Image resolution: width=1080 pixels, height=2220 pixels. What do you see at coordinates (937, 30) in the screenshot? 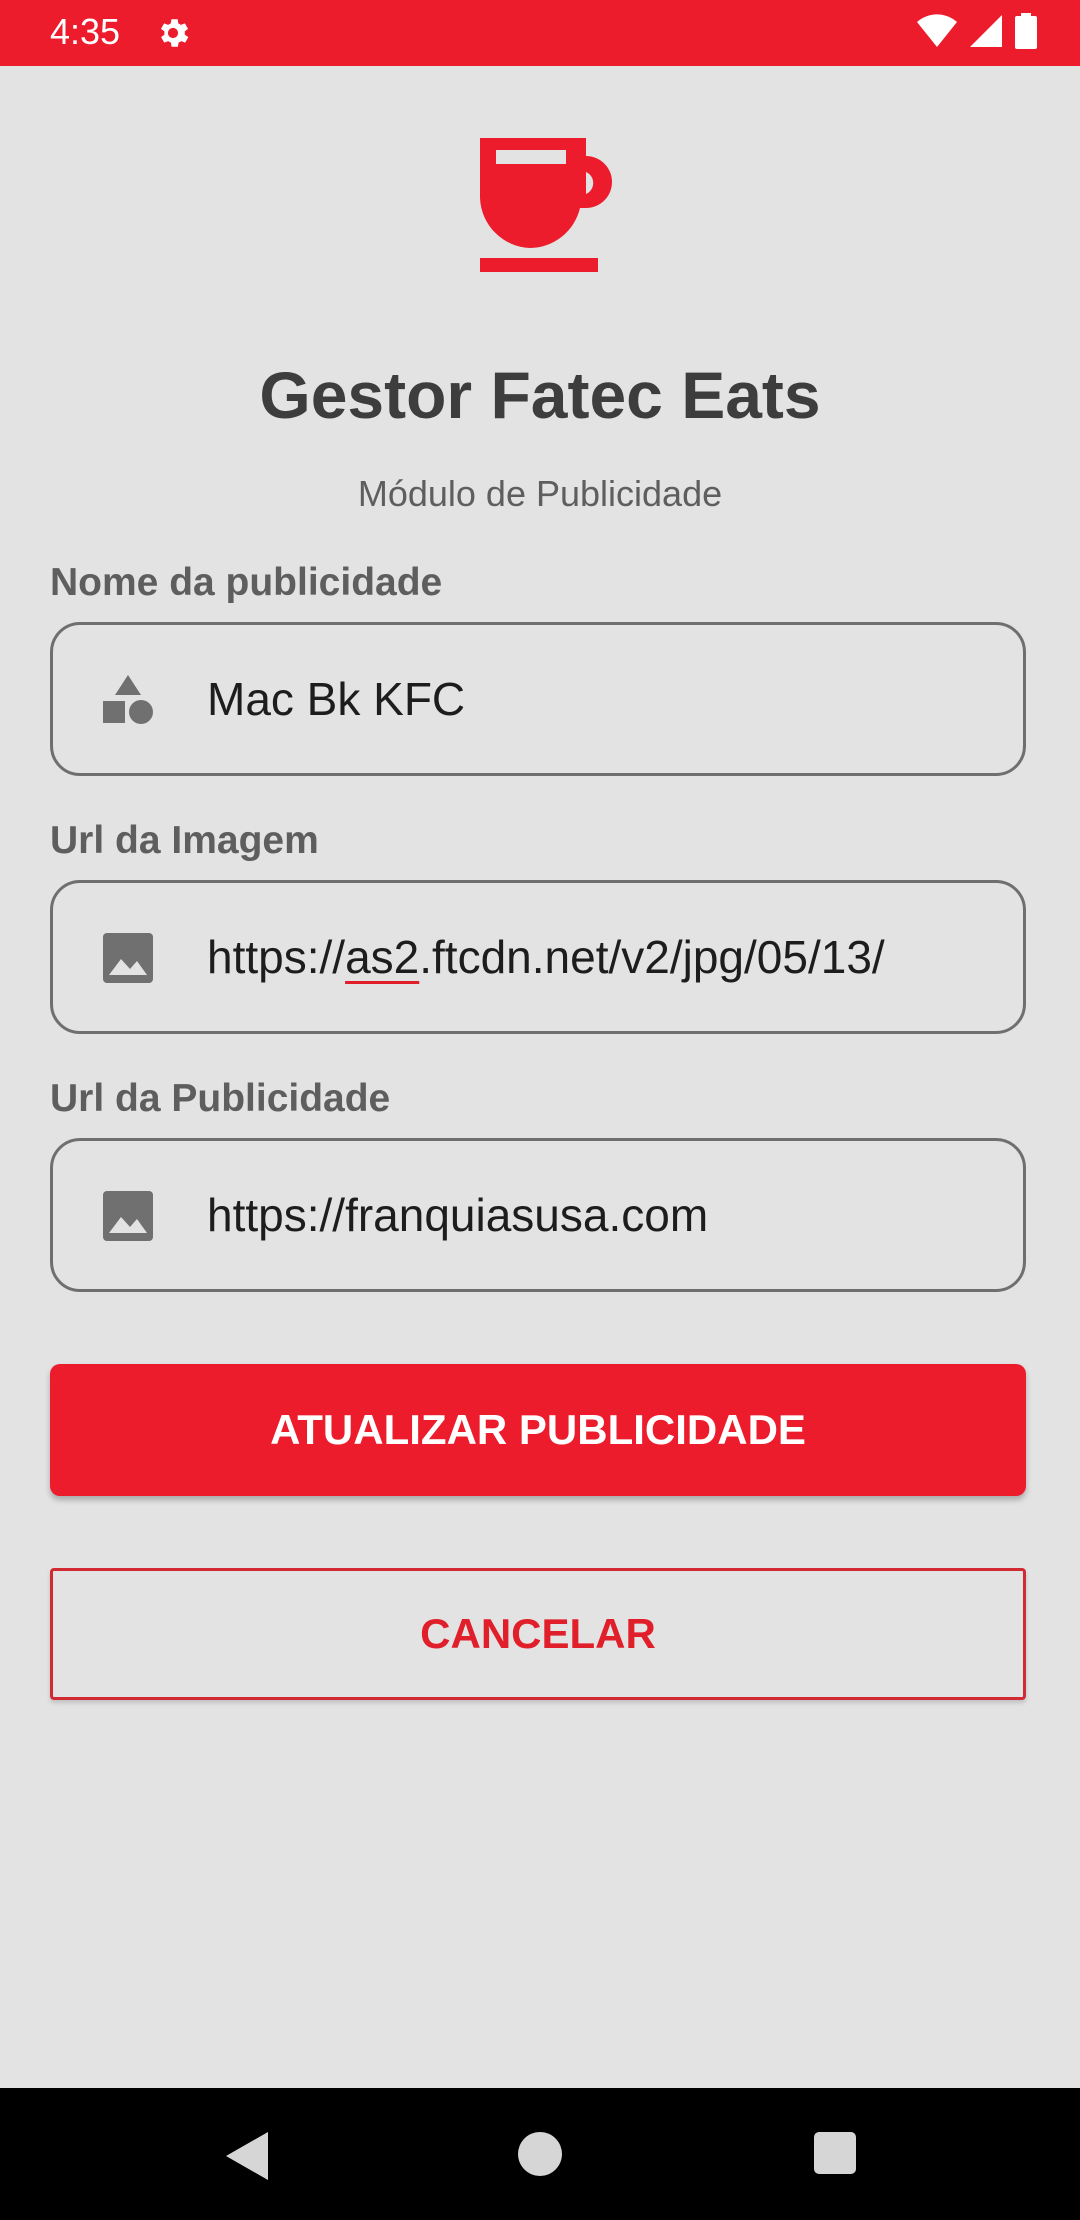
I see `wifi-icon` at bounding box center [937, 30].